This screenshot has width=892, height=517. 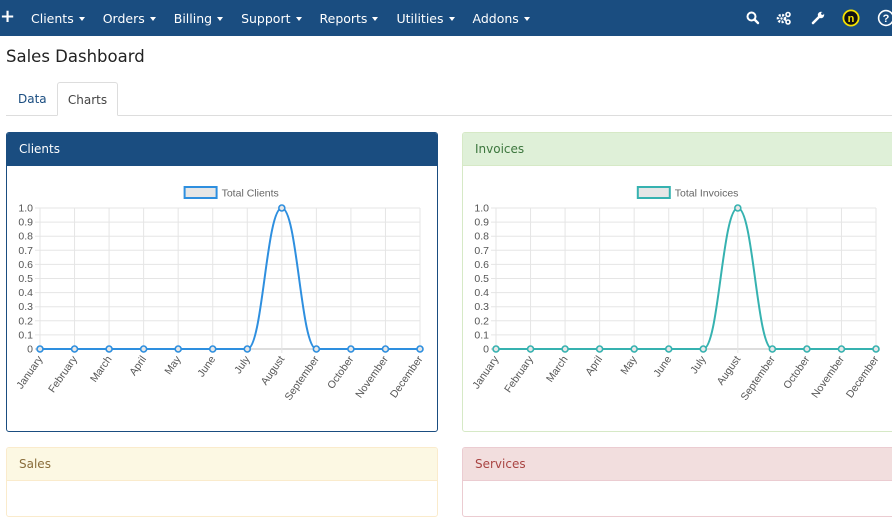 I want to click on y-tick-label: 0.6, so click(x=481, y=265).